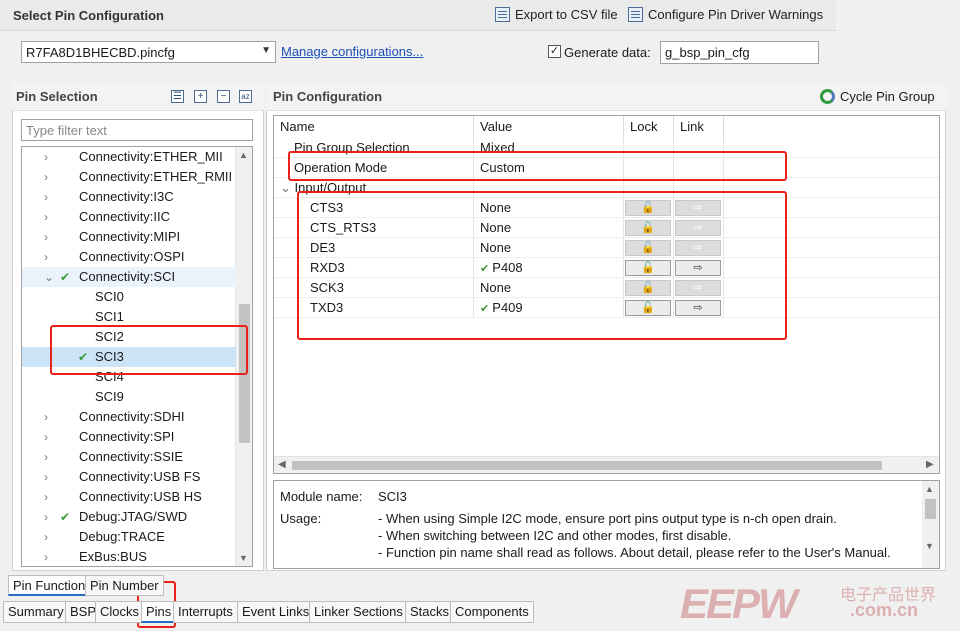 Image resolution: width=960 pixels, height=631 pixels. What do you see at coordinates (827, 96) in the screenshot?
I see `cycle-icon` at bounding box center [827, 96].